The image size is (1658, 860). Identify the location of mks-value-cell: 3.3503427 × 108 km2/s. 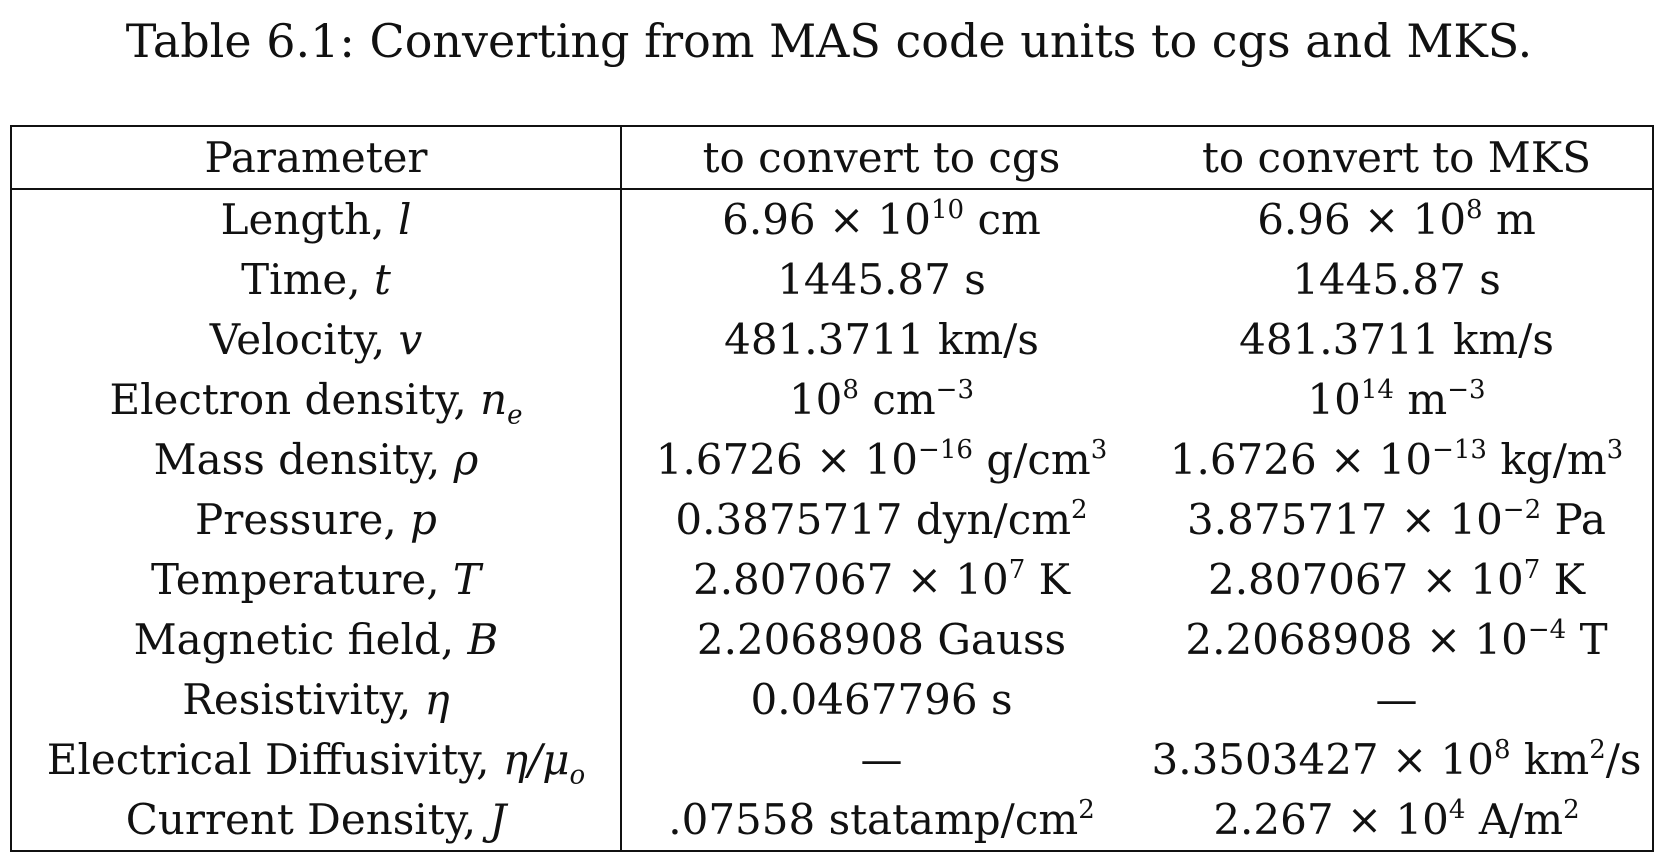
(1397, 760).